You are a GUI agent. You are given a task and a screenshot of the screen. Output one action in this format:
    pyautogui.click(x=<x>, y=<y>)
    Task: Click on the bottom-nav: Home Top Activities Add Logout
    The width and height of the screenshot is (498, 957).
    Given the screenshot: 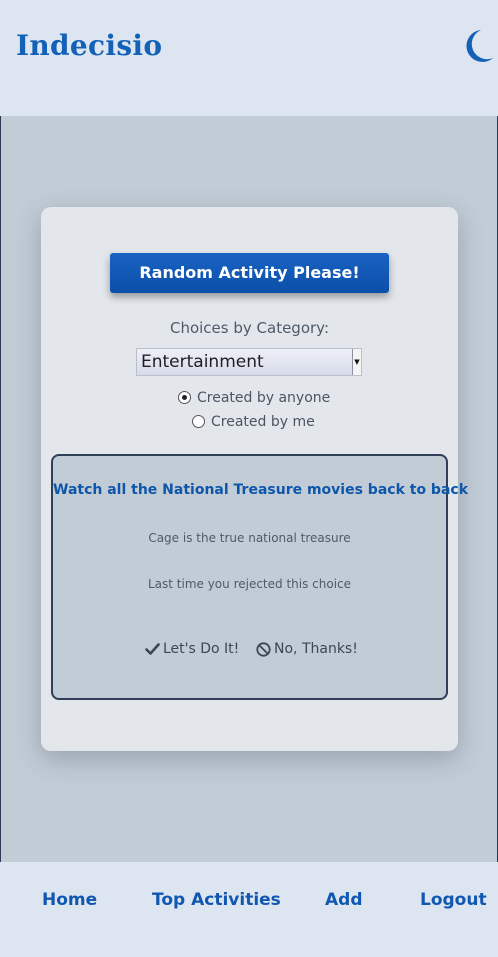 What is the action you would take?
    pyautogui.click(x=249, y=909)
    